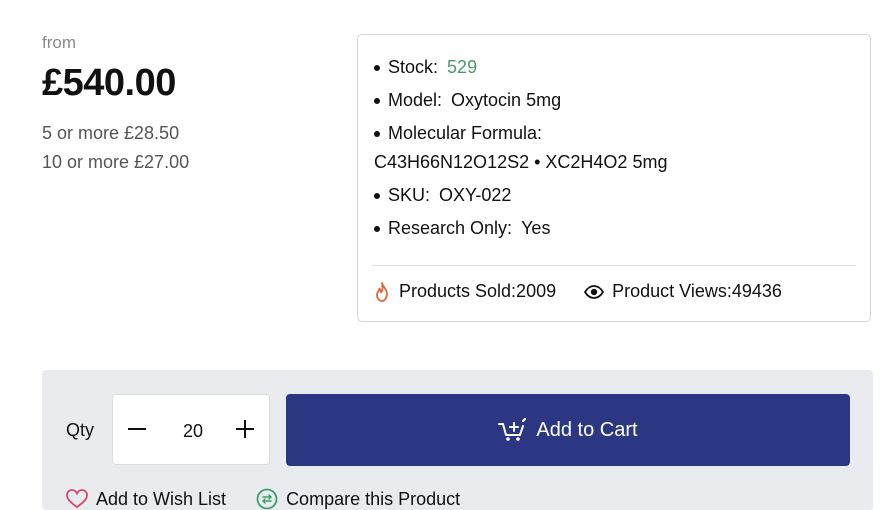 This screenshot has width=894, height=510. I want to click on product-price: £540.00, so click(109, 83).